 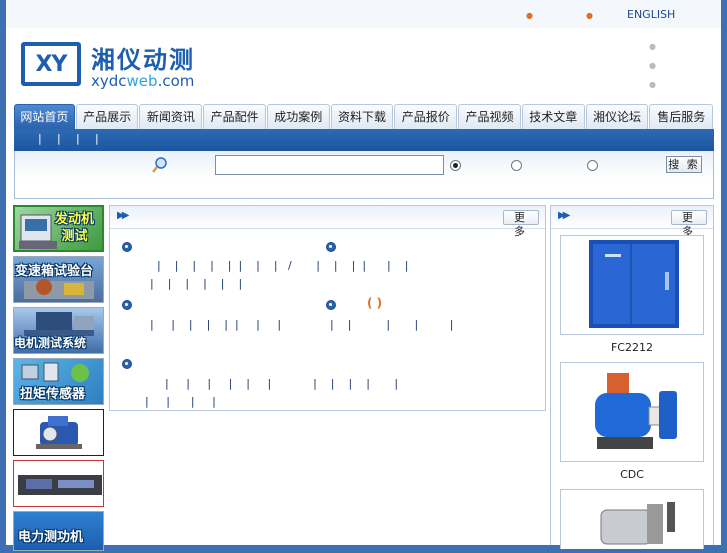 What do you see at coordinates (53, 394) in the screenshot?
I see `thumb-caption: 扭矩传感器` at bounding box center [53, 394].